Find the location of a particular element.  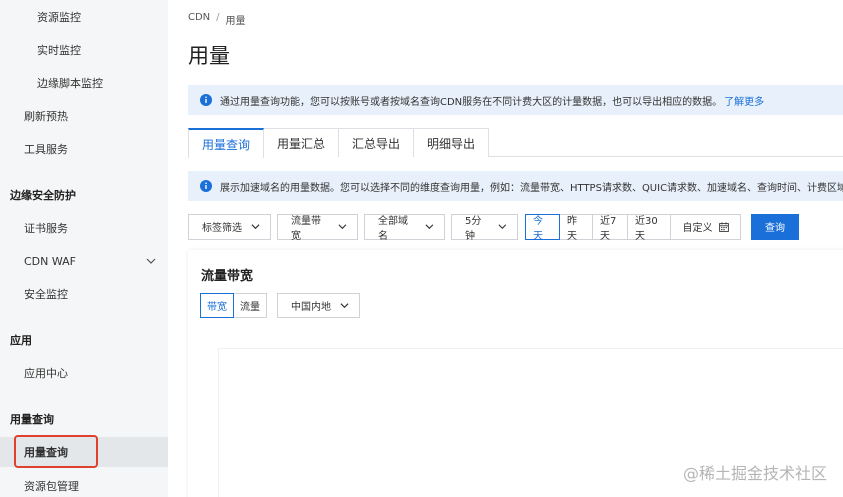

range-yesterday: 昨天 is located at coordinates (576, 227).